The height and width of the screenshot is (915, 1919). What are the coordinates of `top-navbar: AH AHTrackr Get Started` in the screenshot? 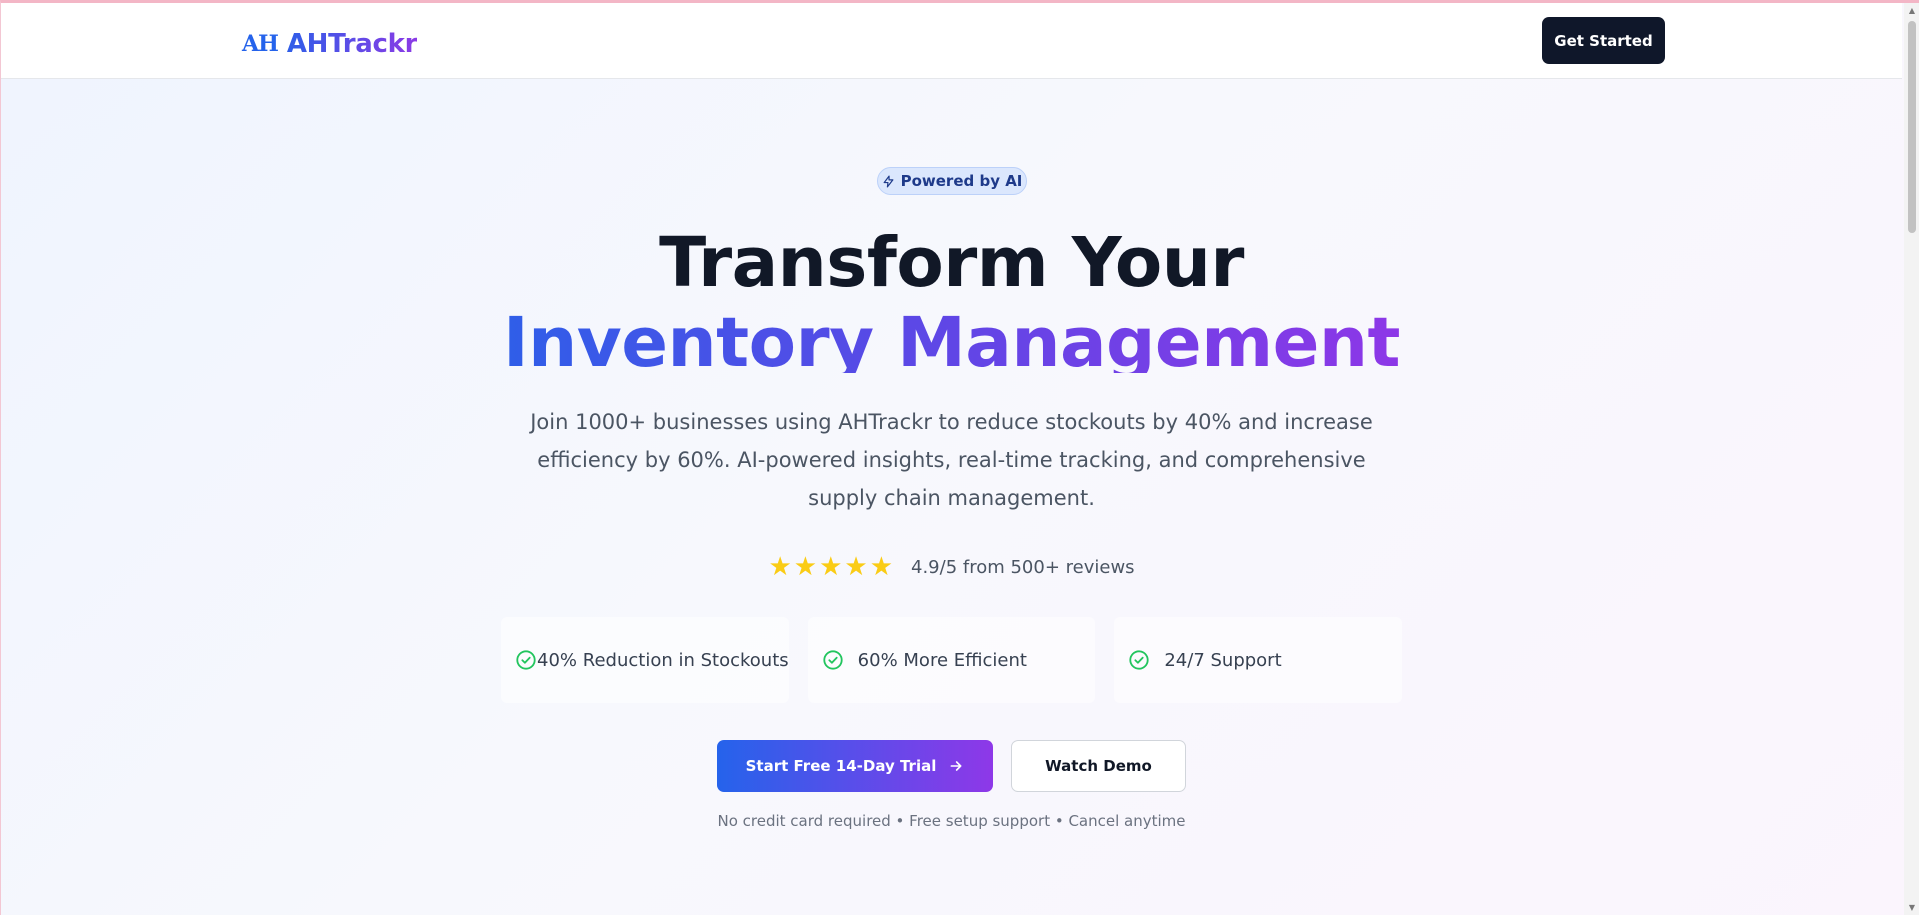 It's located at (951, 41).